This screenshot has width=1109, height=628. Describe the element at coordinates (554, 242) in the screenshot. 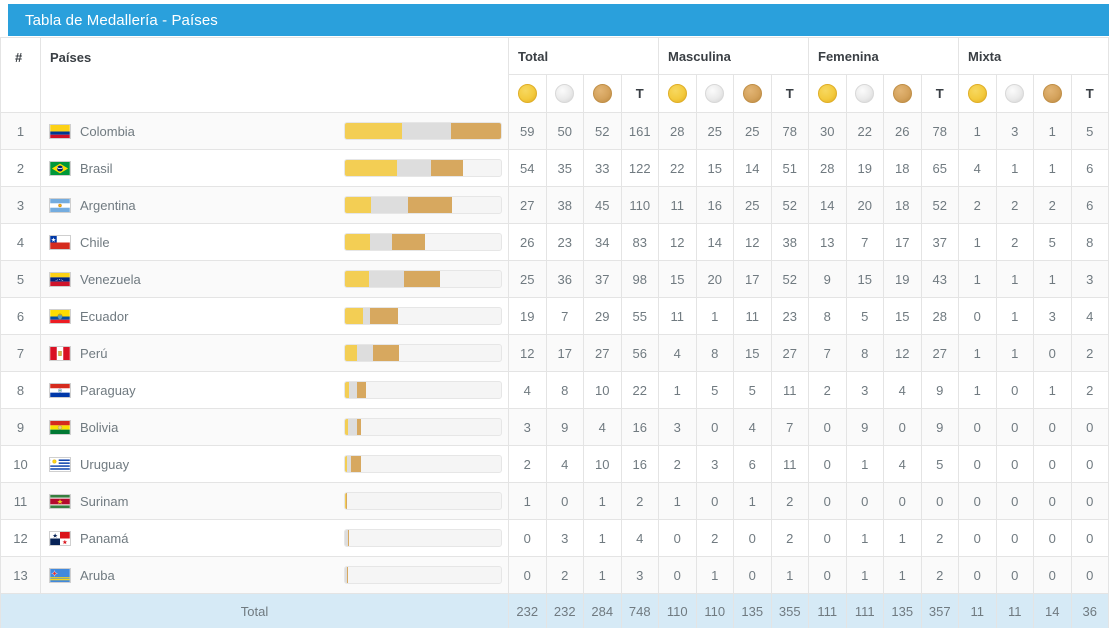

I see `table-row: 4 Chile 26 23 34 83 12 14 12 38 13 7 17 37 1 2 5 8` at that location.